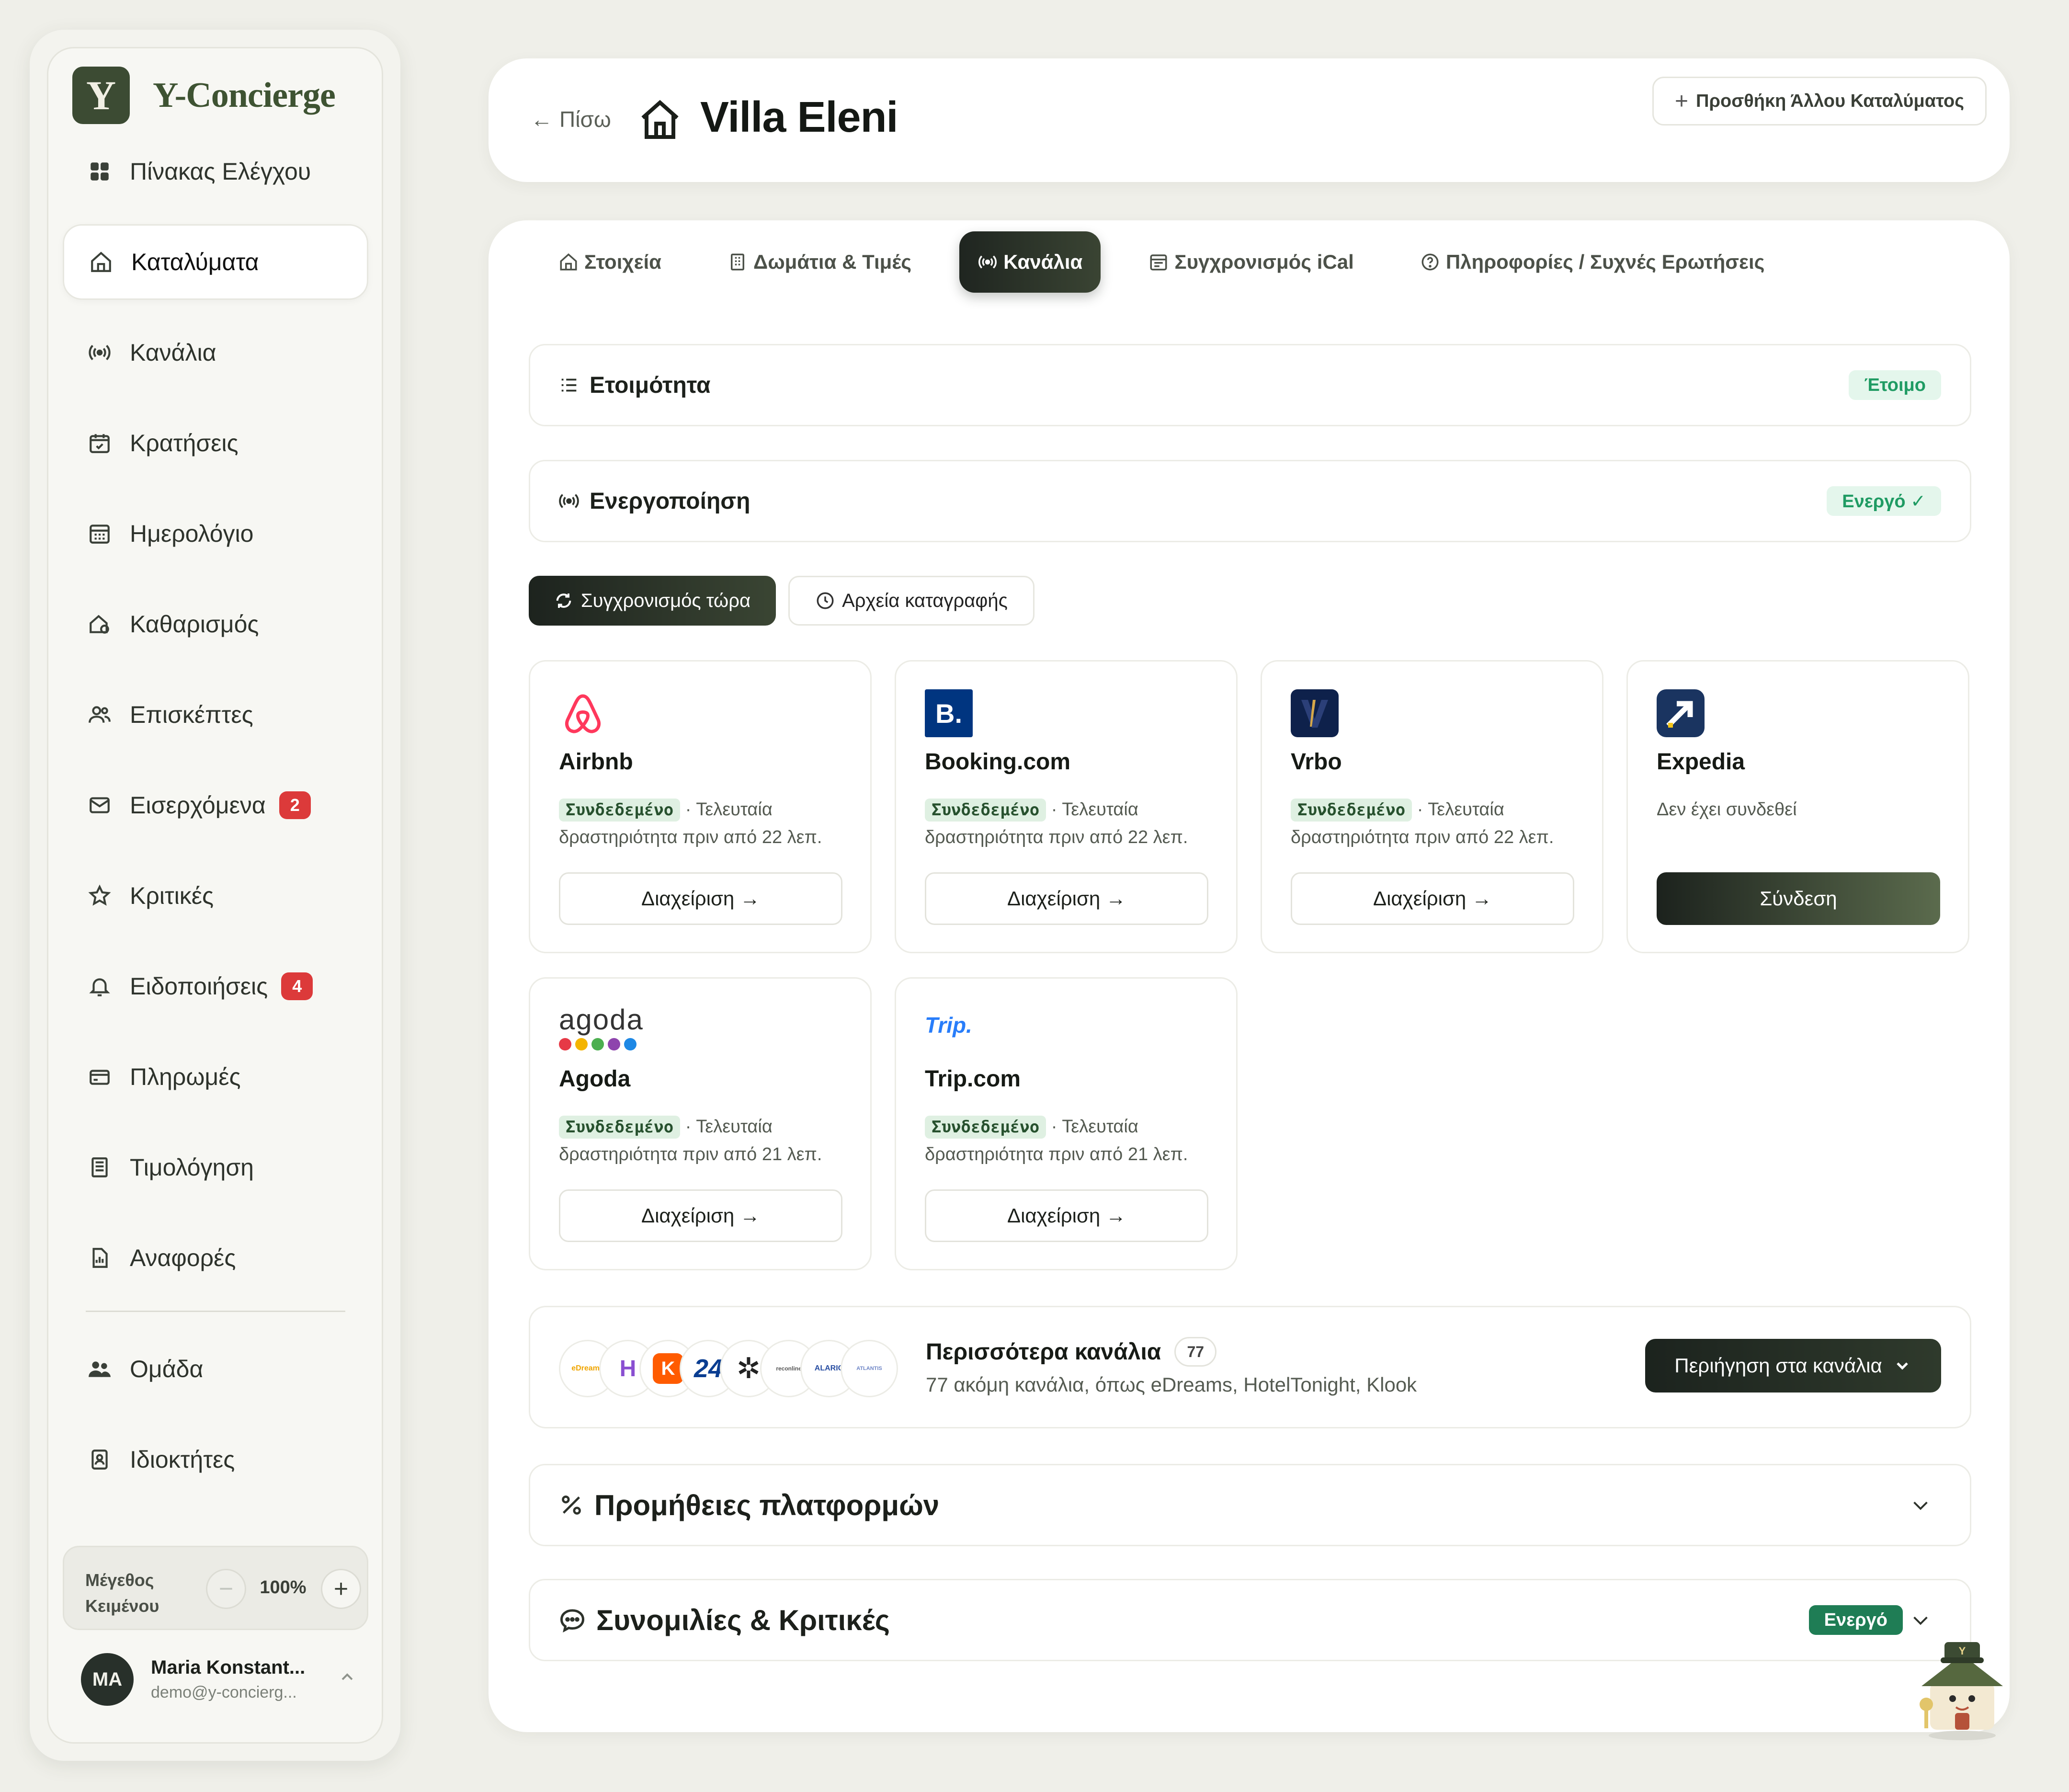  I want to click on avatar: MA, so click(108, 1680).